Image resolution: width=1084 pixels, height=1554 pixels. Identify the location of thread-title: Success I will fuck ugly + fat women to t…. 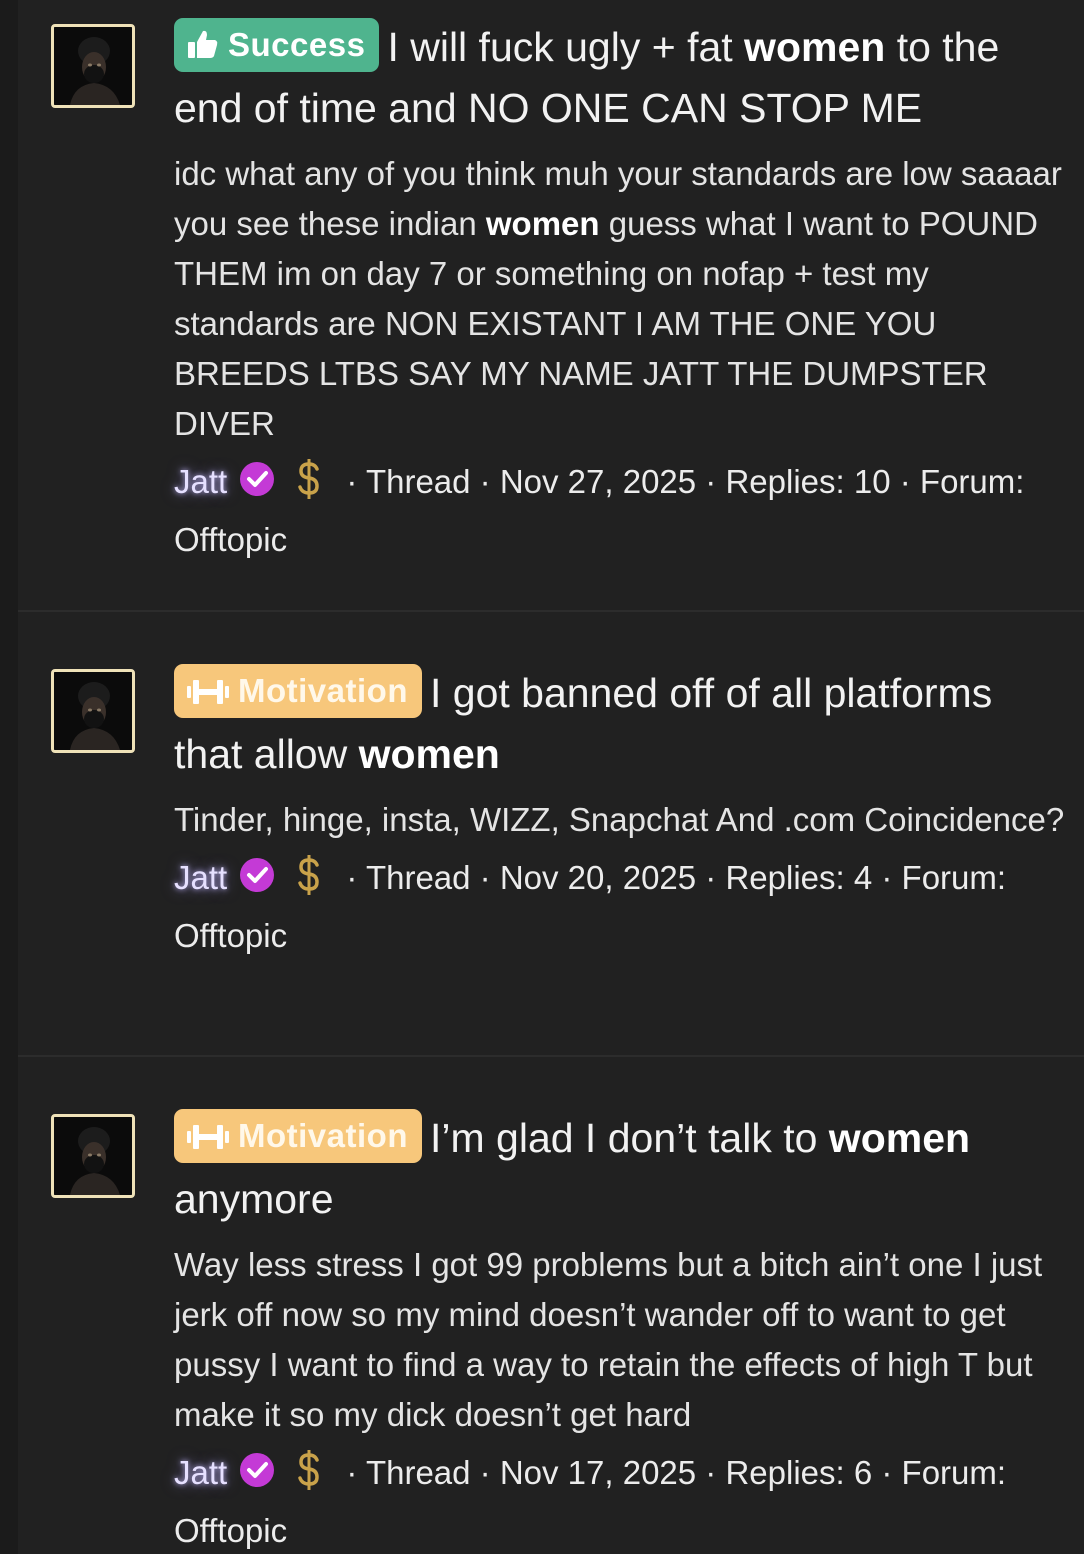
(622, 78).